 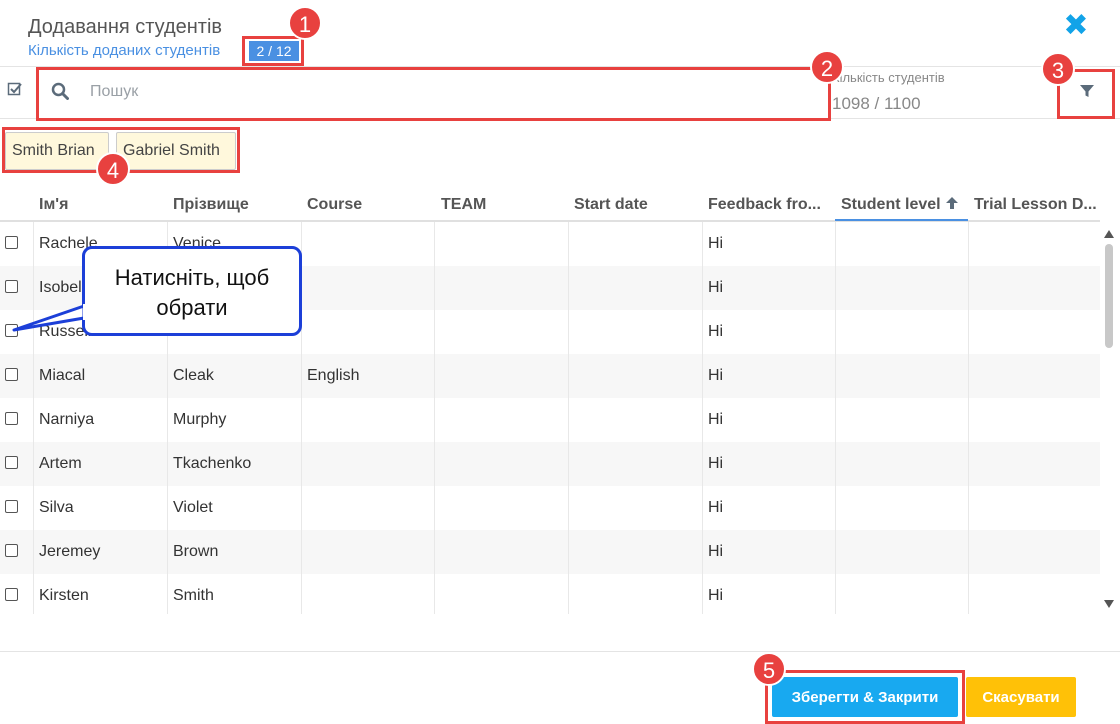 I want to click on cell-first-name: Kirsten, so click(x=64, y=595).